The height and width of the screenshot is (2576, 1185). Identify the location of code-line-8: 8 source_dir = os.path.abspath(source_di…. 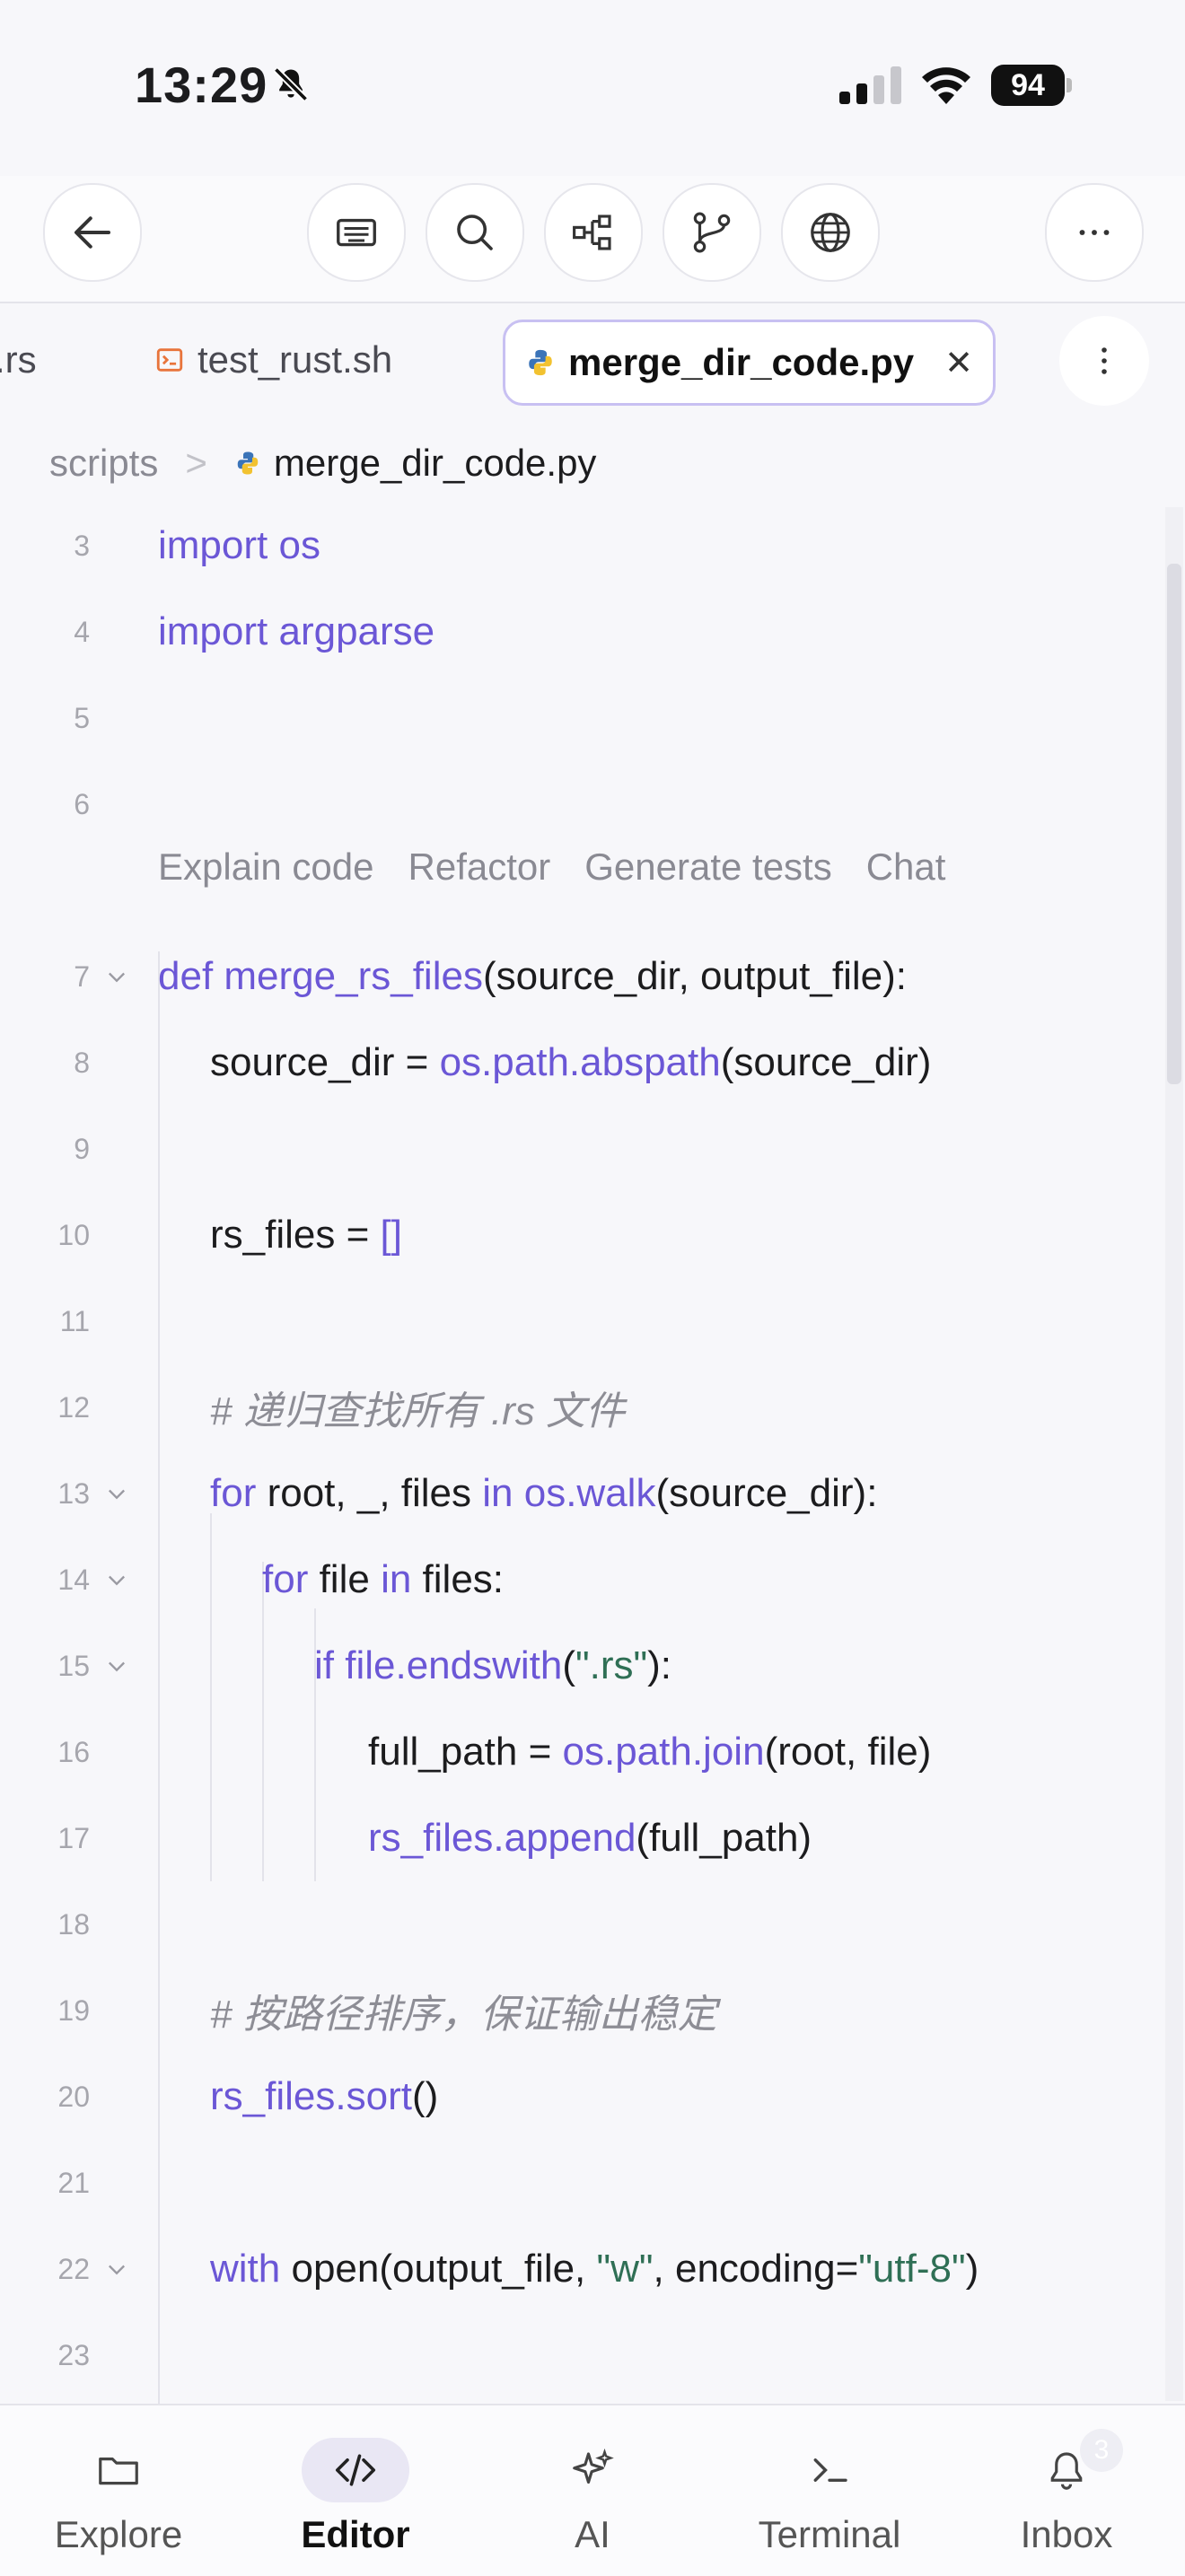
(503, 1062).